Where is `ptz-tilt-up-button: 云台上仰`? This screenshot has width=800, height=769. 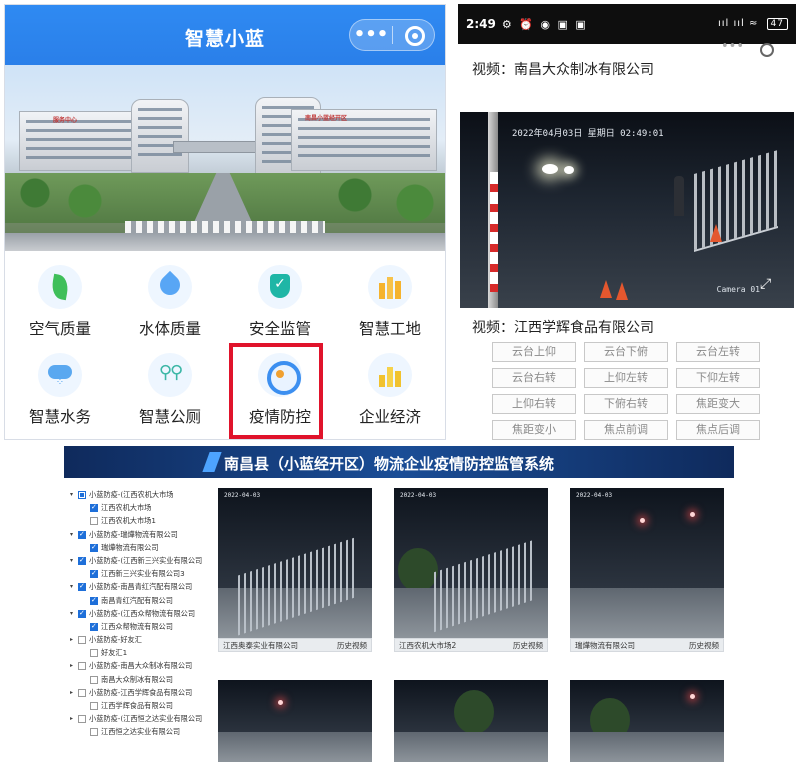 ptz-tilt-up-button: 云台上仰 is located at coordinates (534, 352).